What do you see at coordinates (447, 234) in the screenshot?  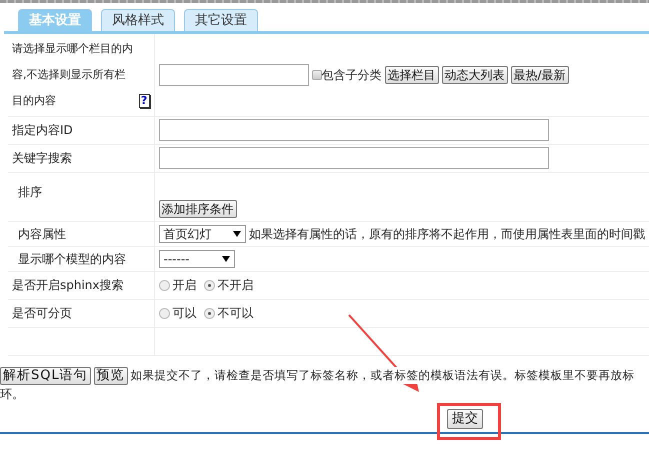 I see `hint-text: 如果选择有属性的话，原有的排序将不起作用，而使用属性表里面的时间戳` at bounding box center [447, 234].